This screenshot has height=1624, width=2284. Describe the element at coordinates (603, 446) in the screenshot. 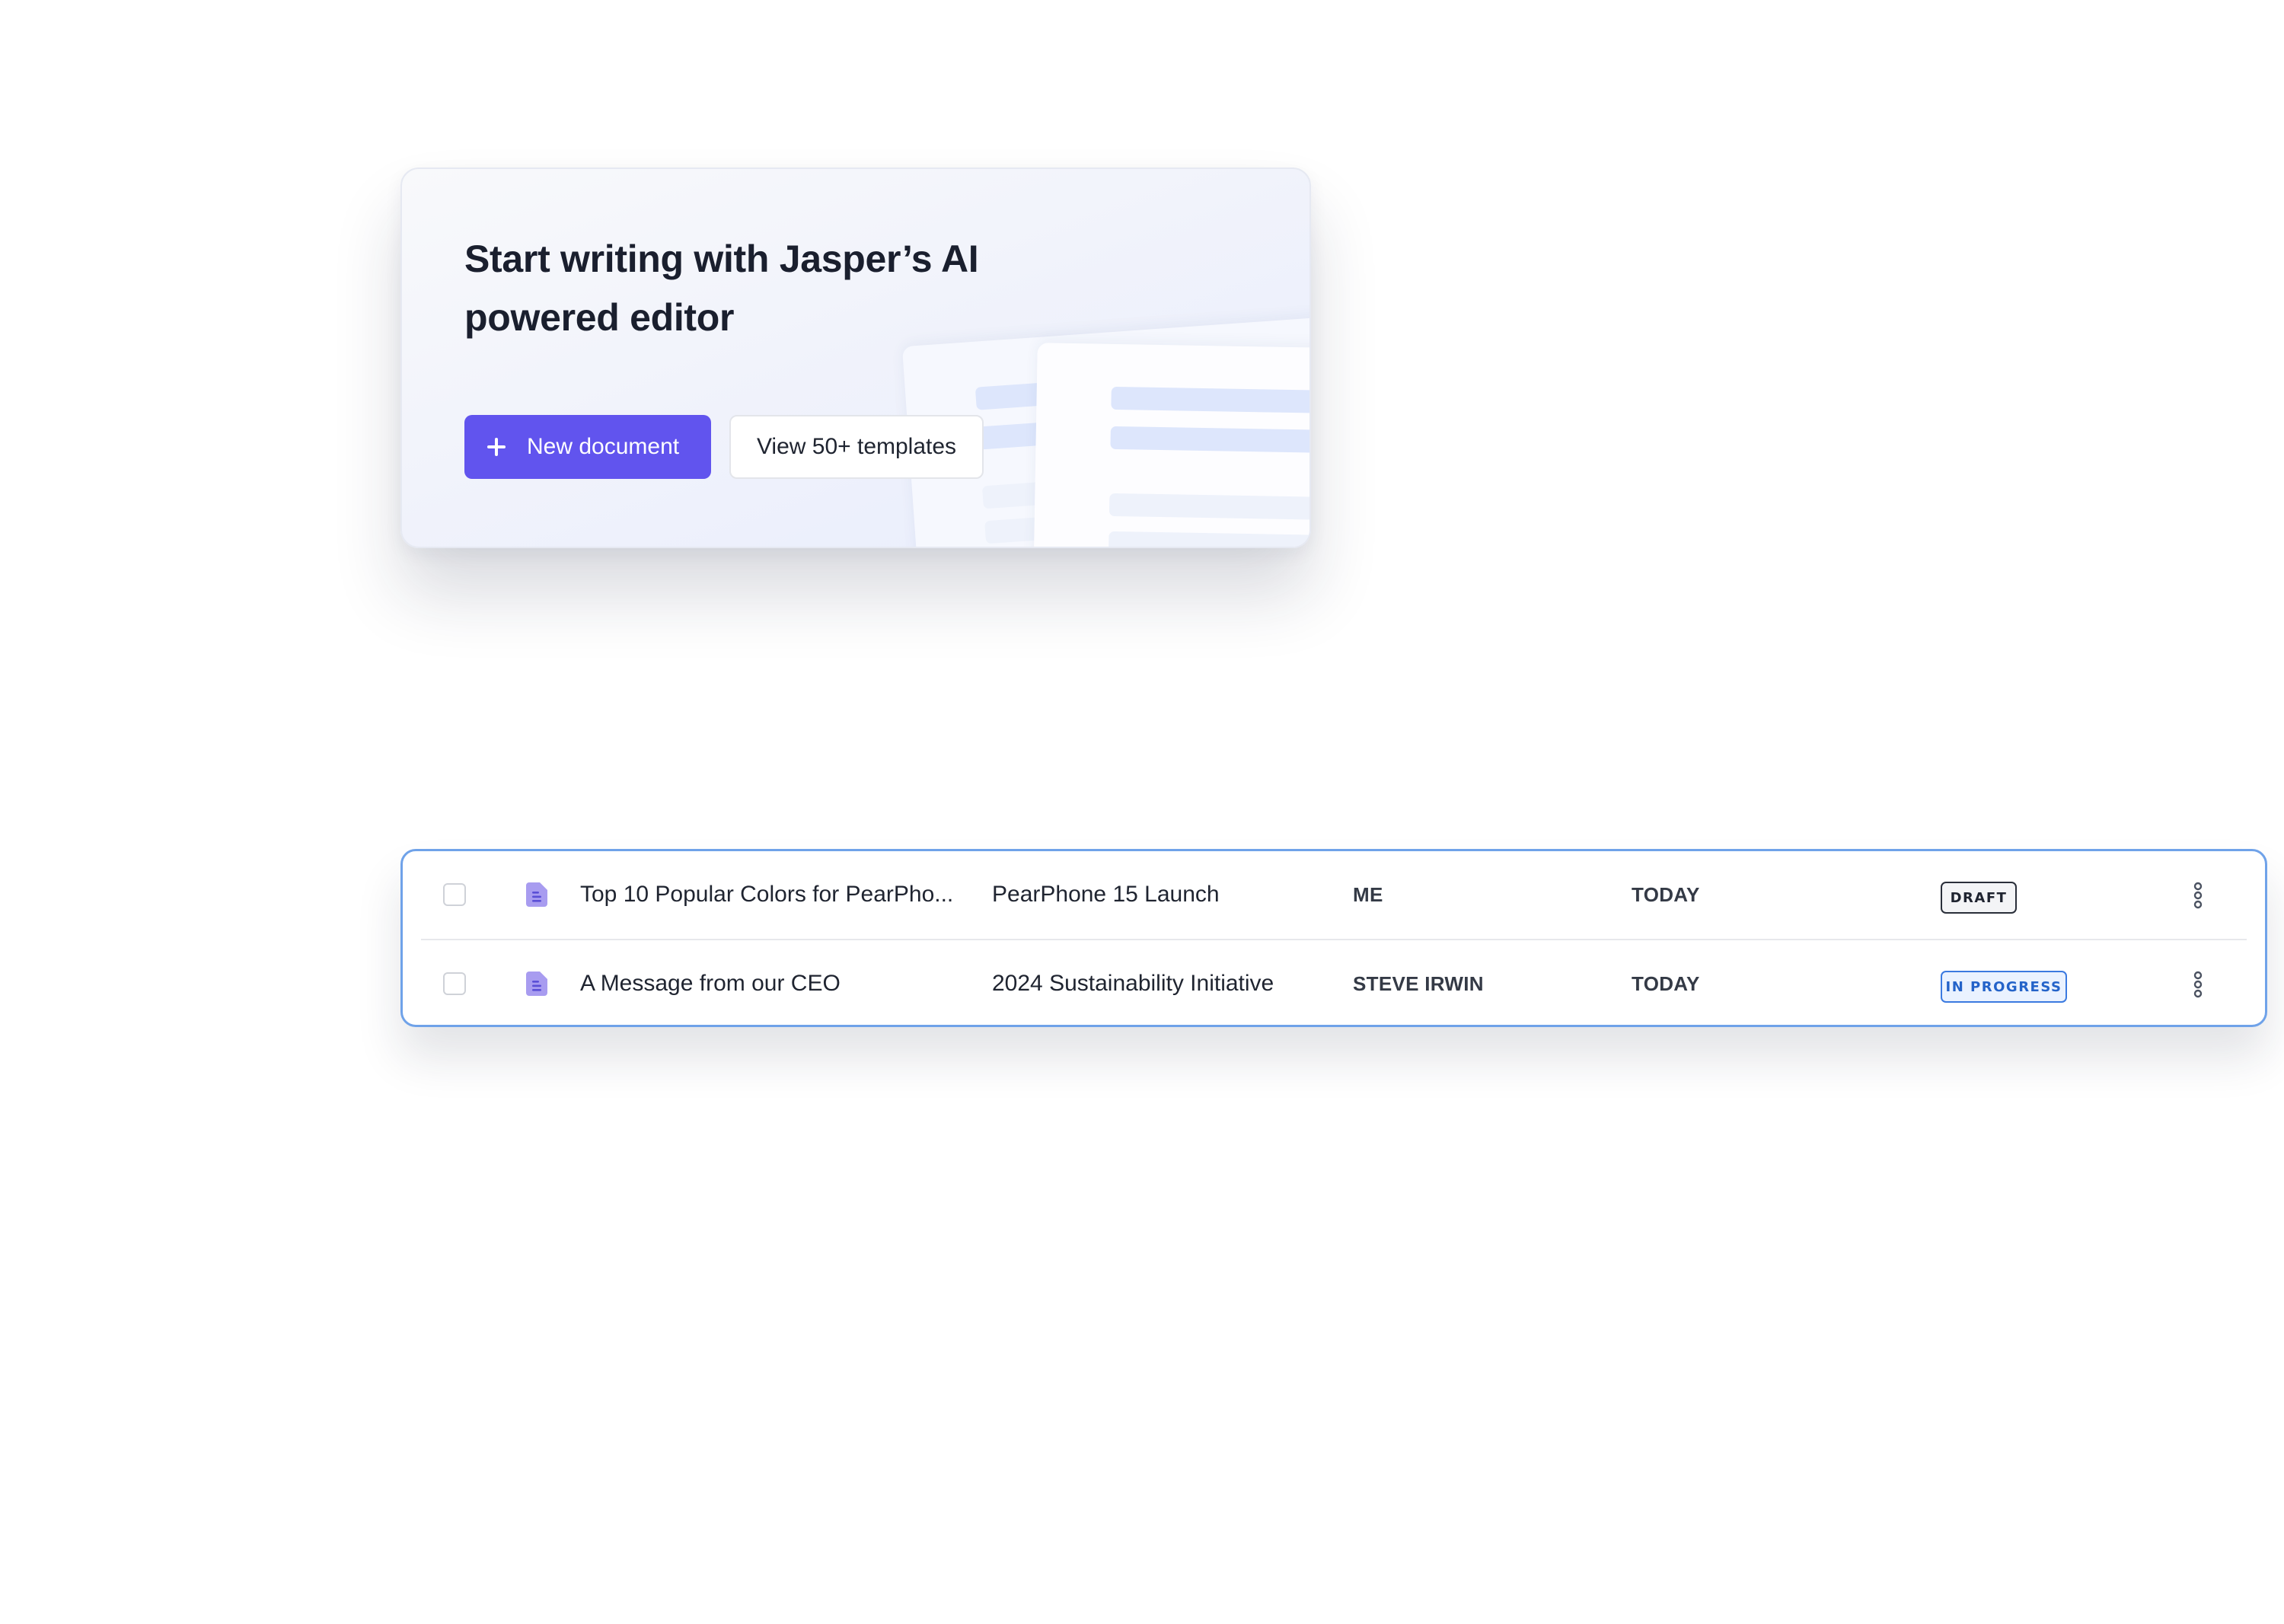

I see `new-document-label: New document` at that location.